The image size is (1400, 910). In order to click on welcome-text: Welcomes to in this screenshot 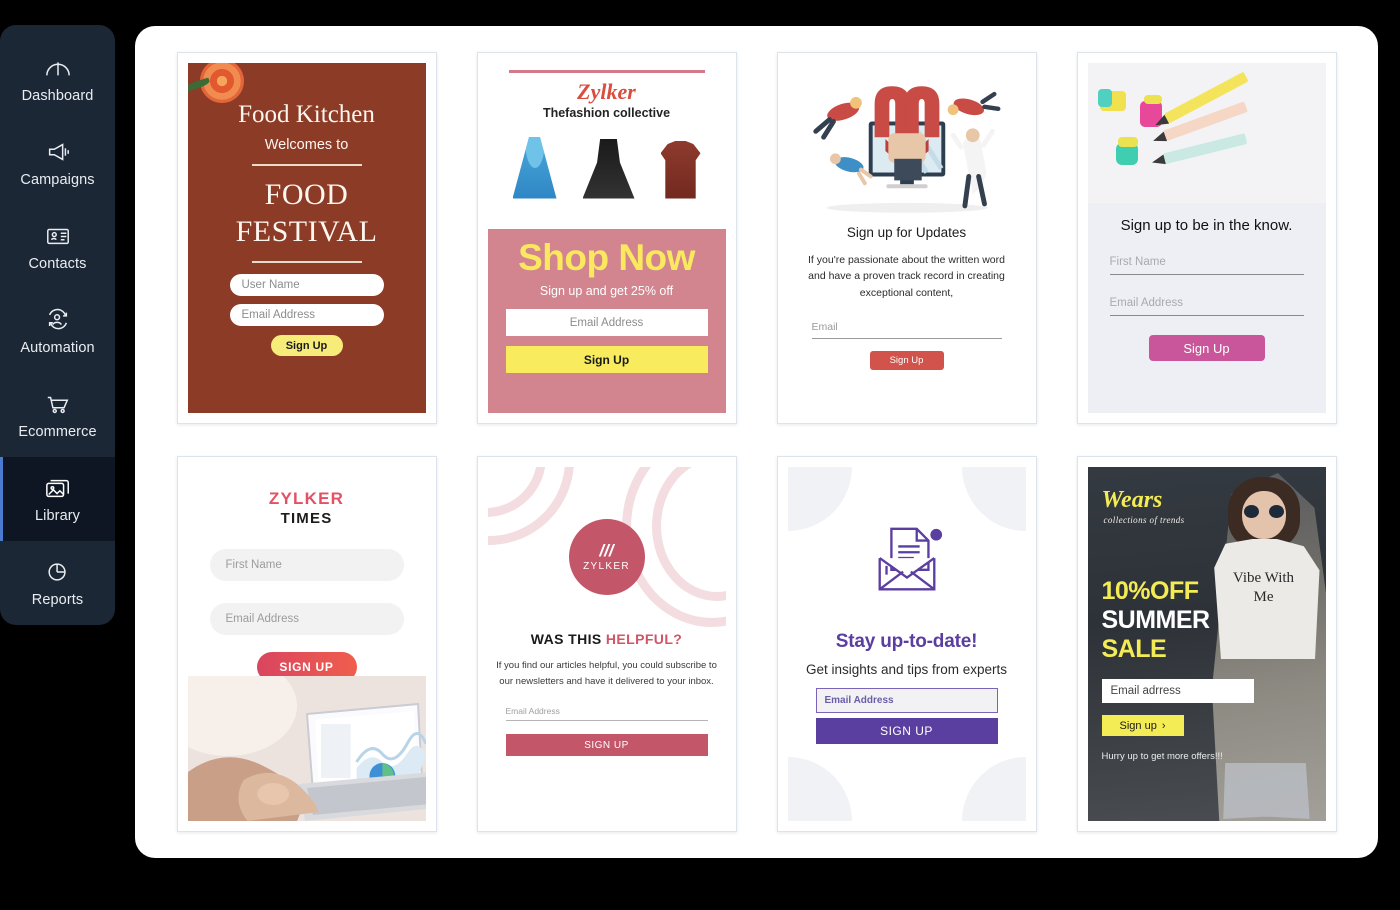, I will do `click(306, 145)`.